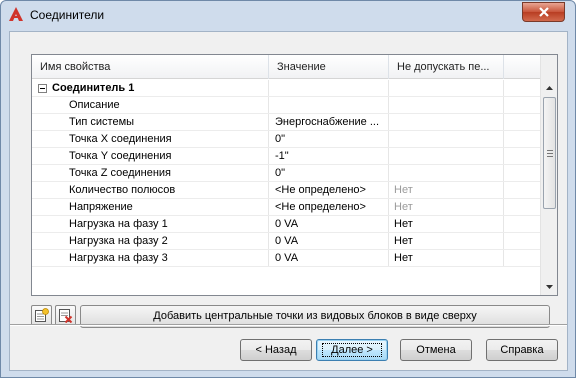 The height and width of the screenshot is (378, 576). What do you see at coordinates (288, 15) in the screenshot?
I see `title-bar: Соединители` at bounding box center [288, 15].